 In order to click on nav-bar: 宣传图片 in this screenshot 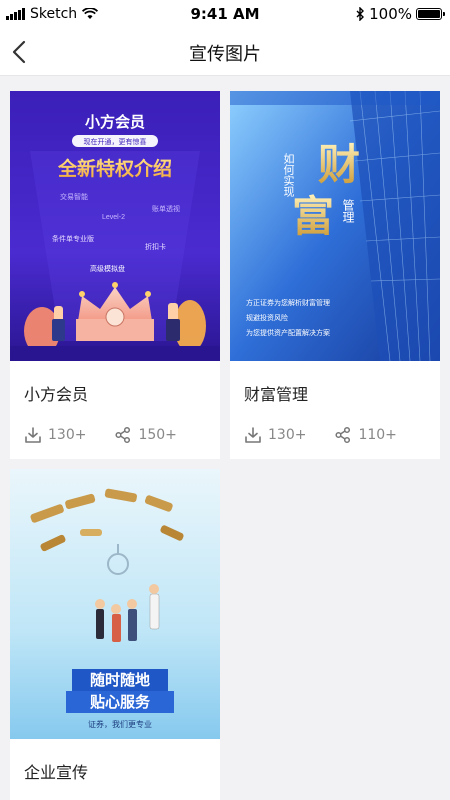, I will do `click(225, 52)`.